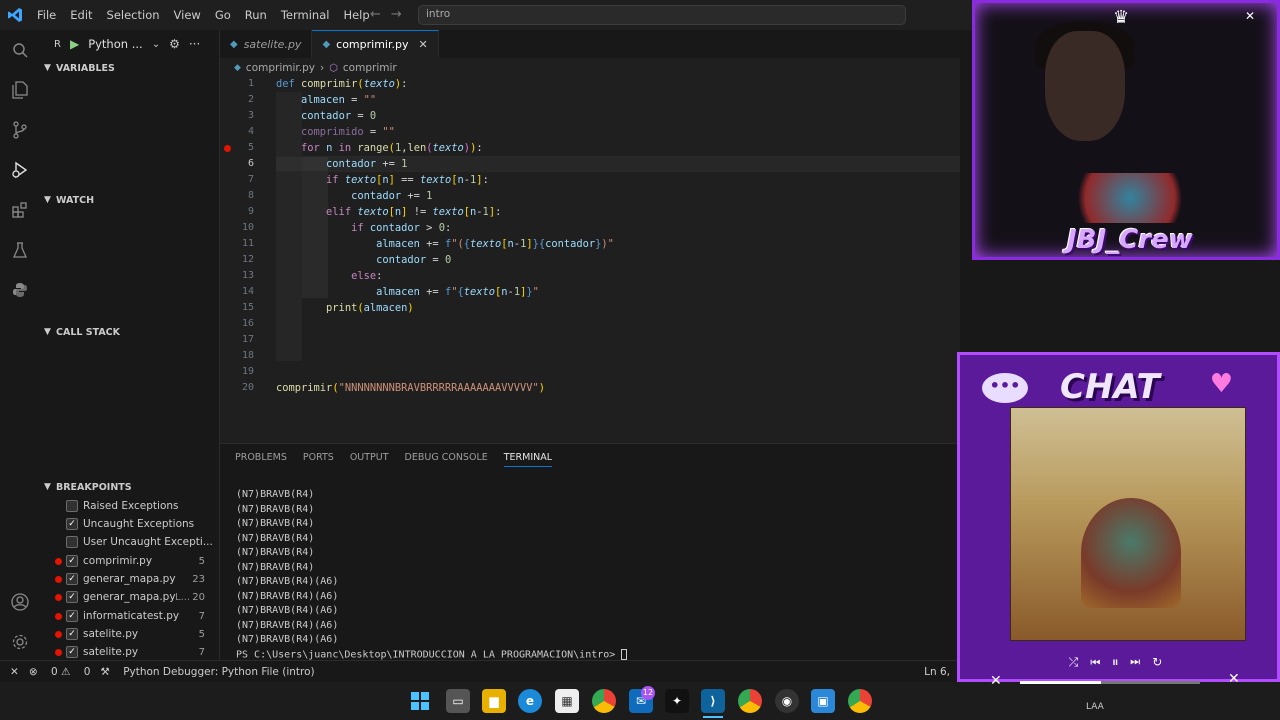 This screenshot has width=1280, height=720. Describe the element at coordinates (187, 15) in the screenshot. I see `menu-view: View` at that location.